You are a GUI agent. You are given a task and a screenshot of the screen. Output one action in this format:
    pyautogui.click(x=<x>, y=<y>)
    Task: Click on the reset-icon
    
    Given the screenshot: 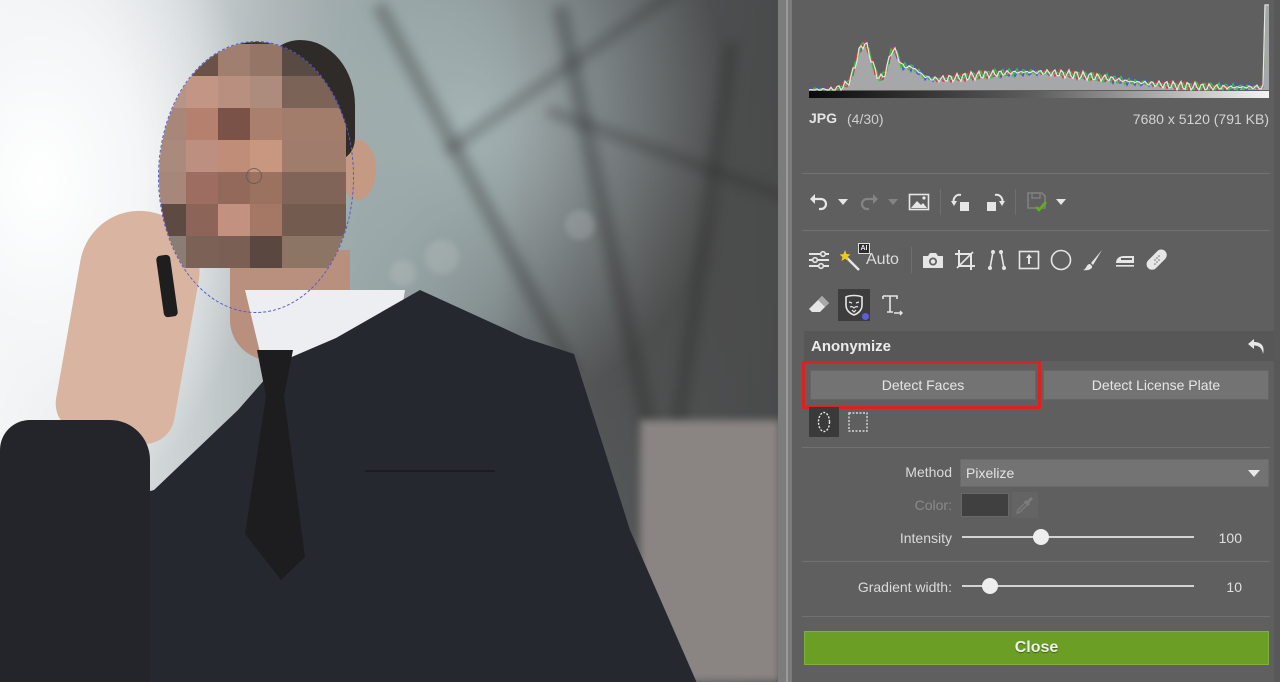 What is the action you would take?
    pyautogui.click(x=1257, y=346)
    